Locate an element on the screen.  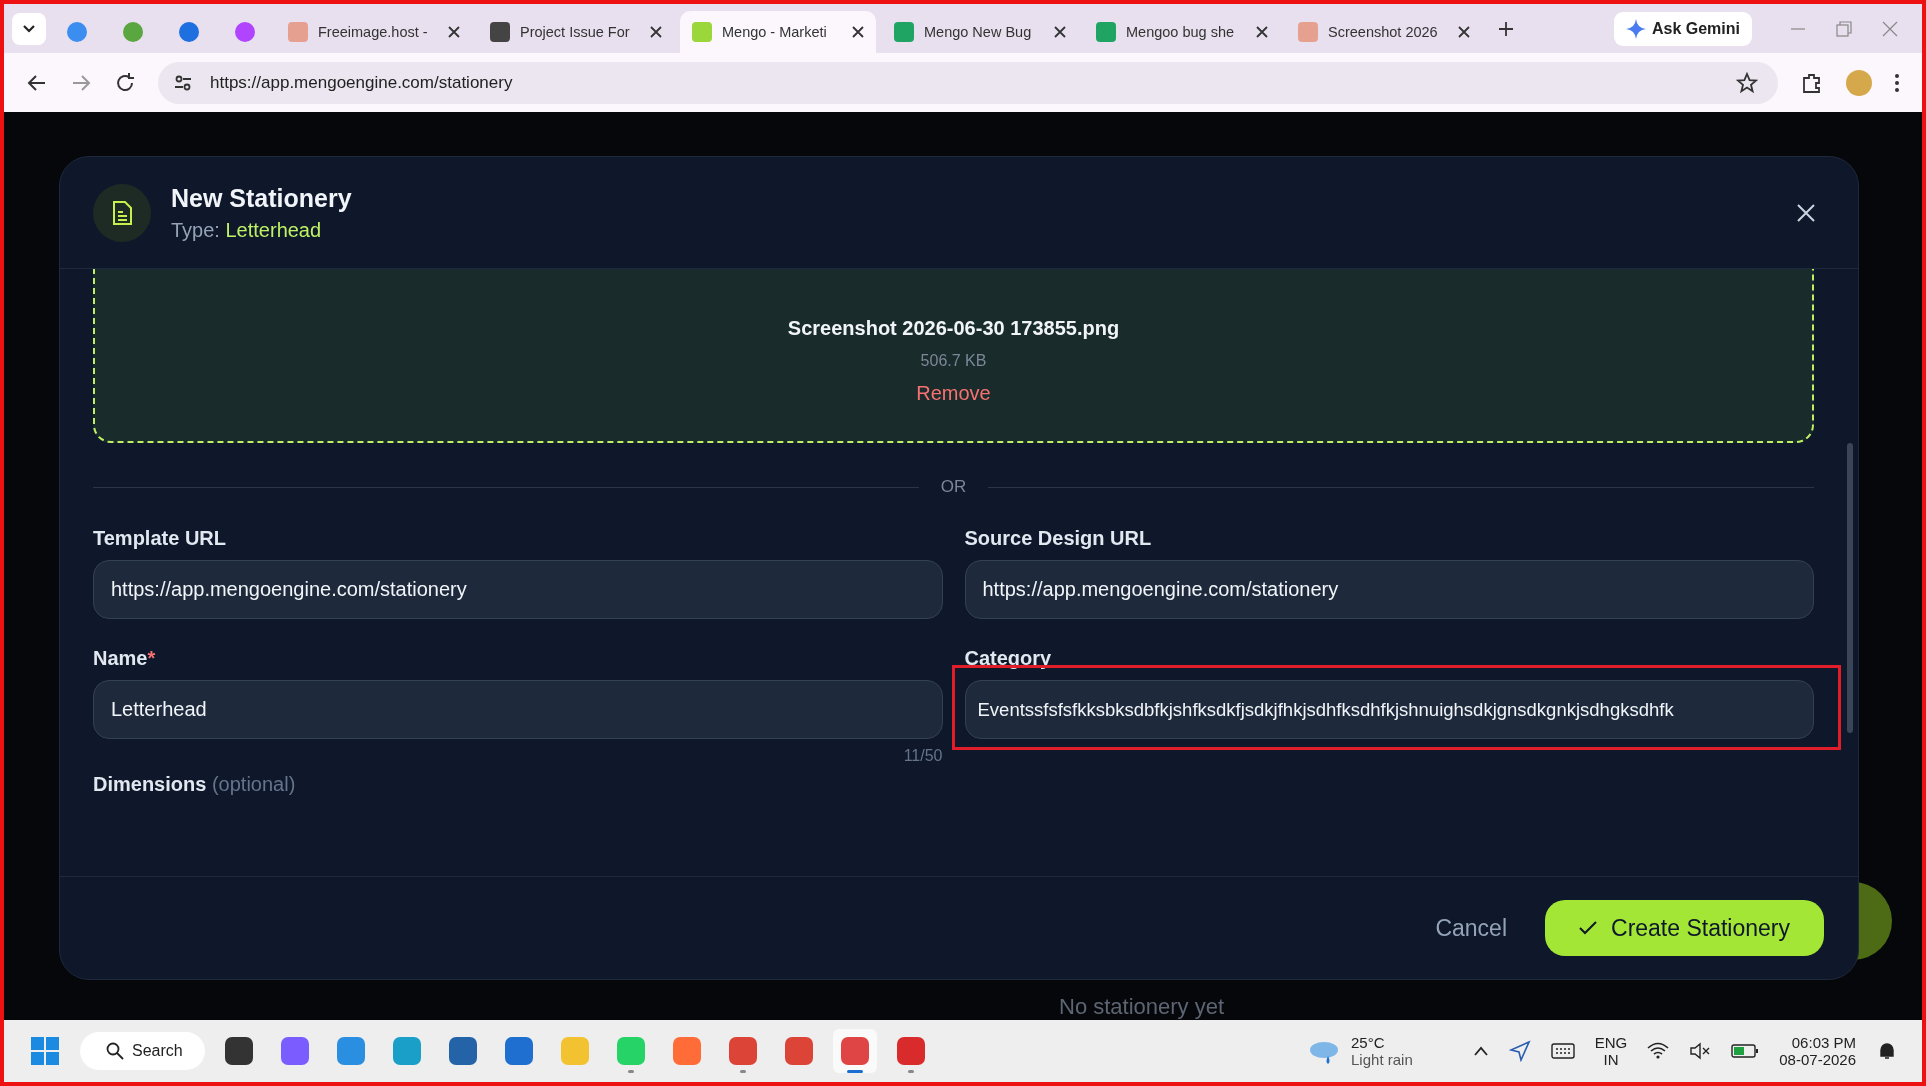
file-size: 506.7 KB is located at coordinates (953, 361).